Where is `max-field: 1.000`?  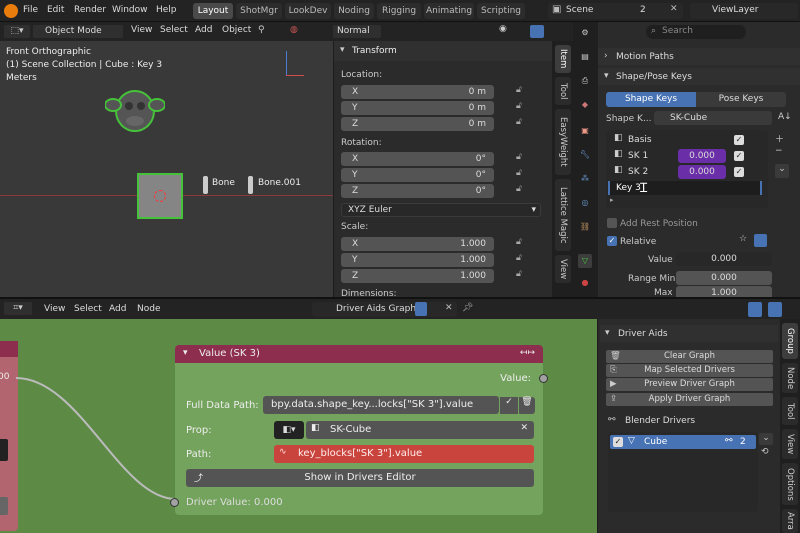
max-field: 1.000 is located at coordinates (724, 291).